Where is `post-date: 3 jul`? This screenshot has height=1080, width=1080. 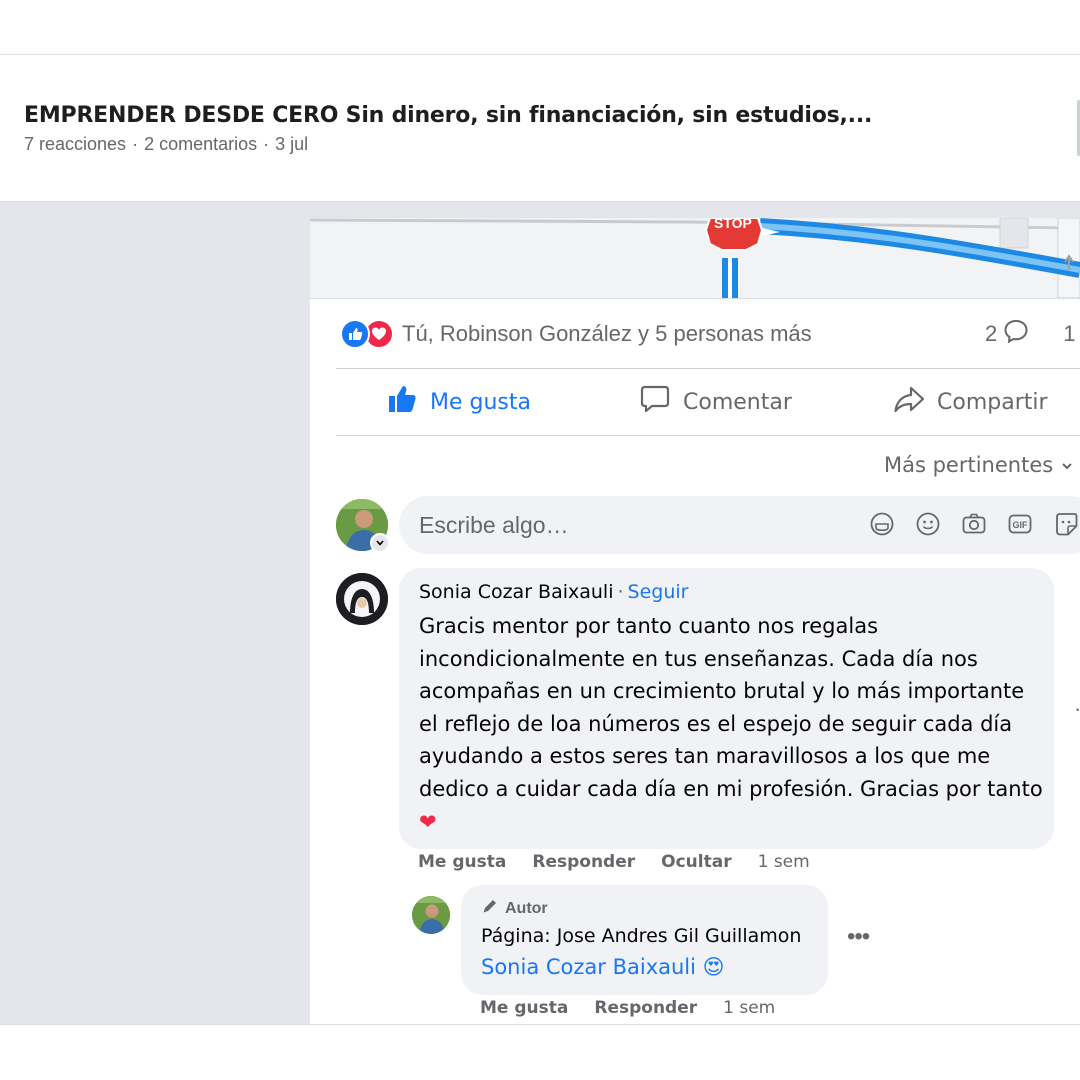
post-date: 3 jul is located at coordinates (291, 144).